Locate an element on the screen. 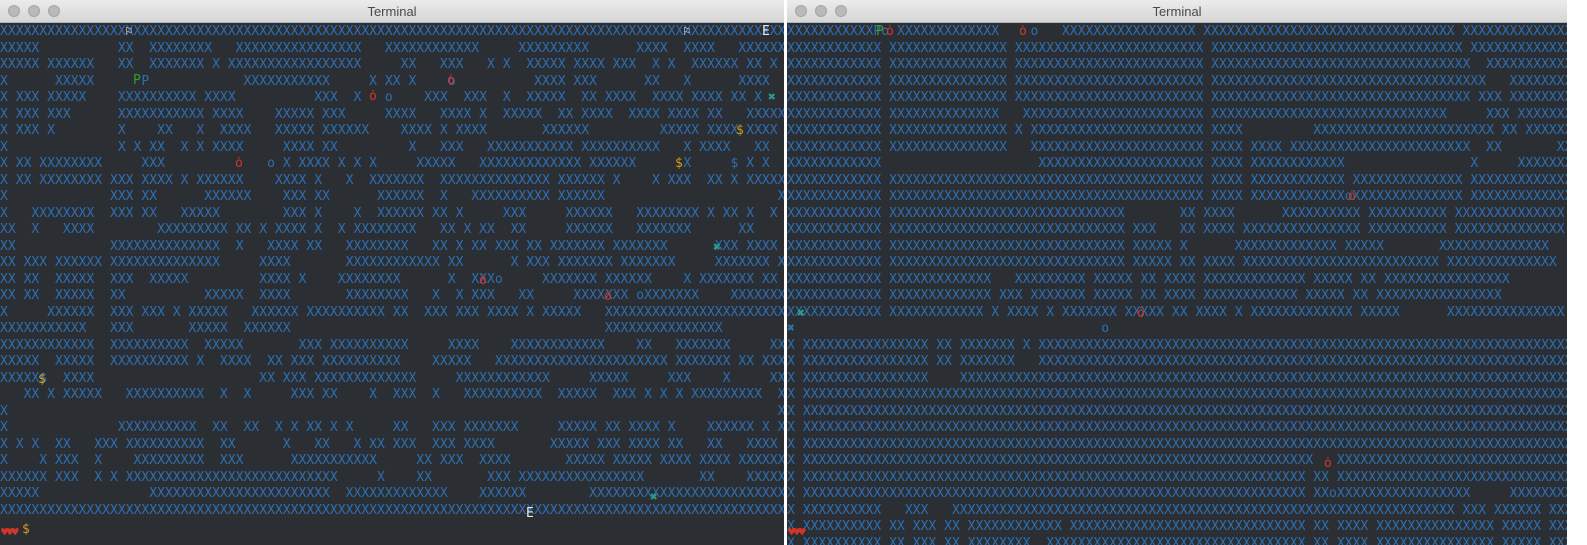  gold-hud: $ is located at coordinates (26, 529).